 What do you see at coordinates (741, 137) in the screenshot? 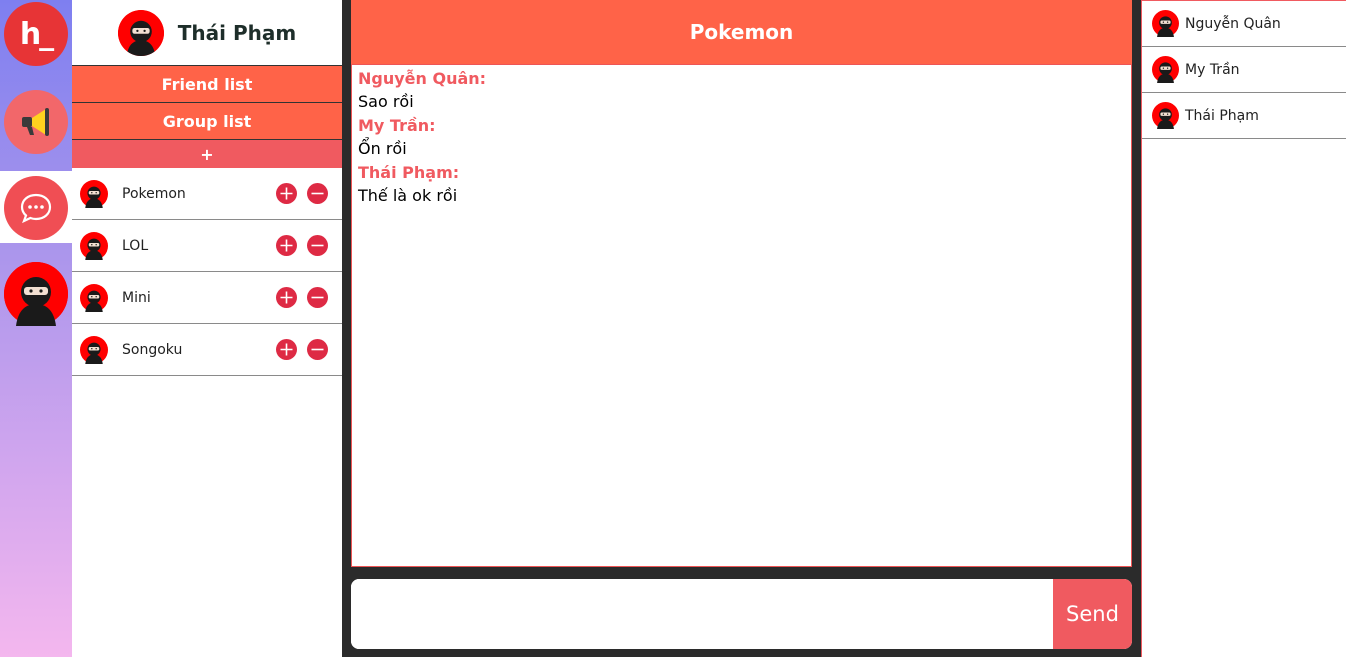
I see `message: My Trần: Ổn rồi` at bounding box center [741, 137].